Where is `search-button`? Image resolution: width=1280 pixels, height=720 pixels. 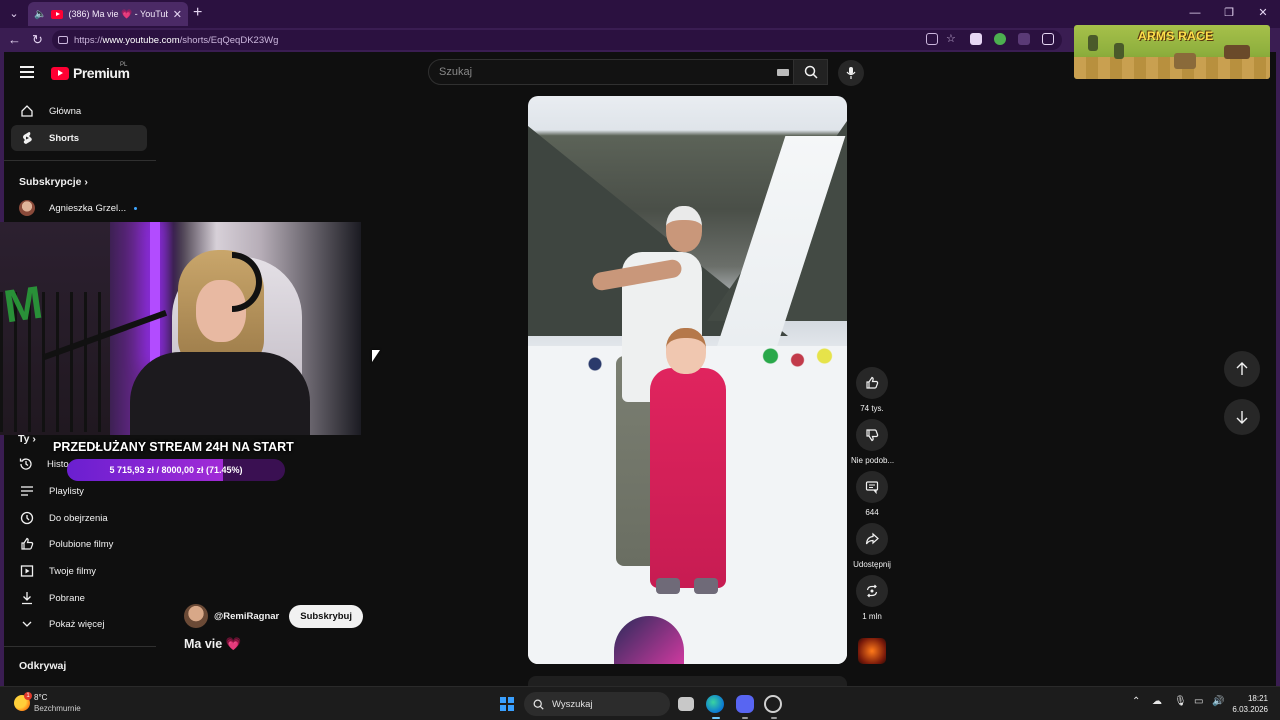 search-button is located at coordinates (810, 72).